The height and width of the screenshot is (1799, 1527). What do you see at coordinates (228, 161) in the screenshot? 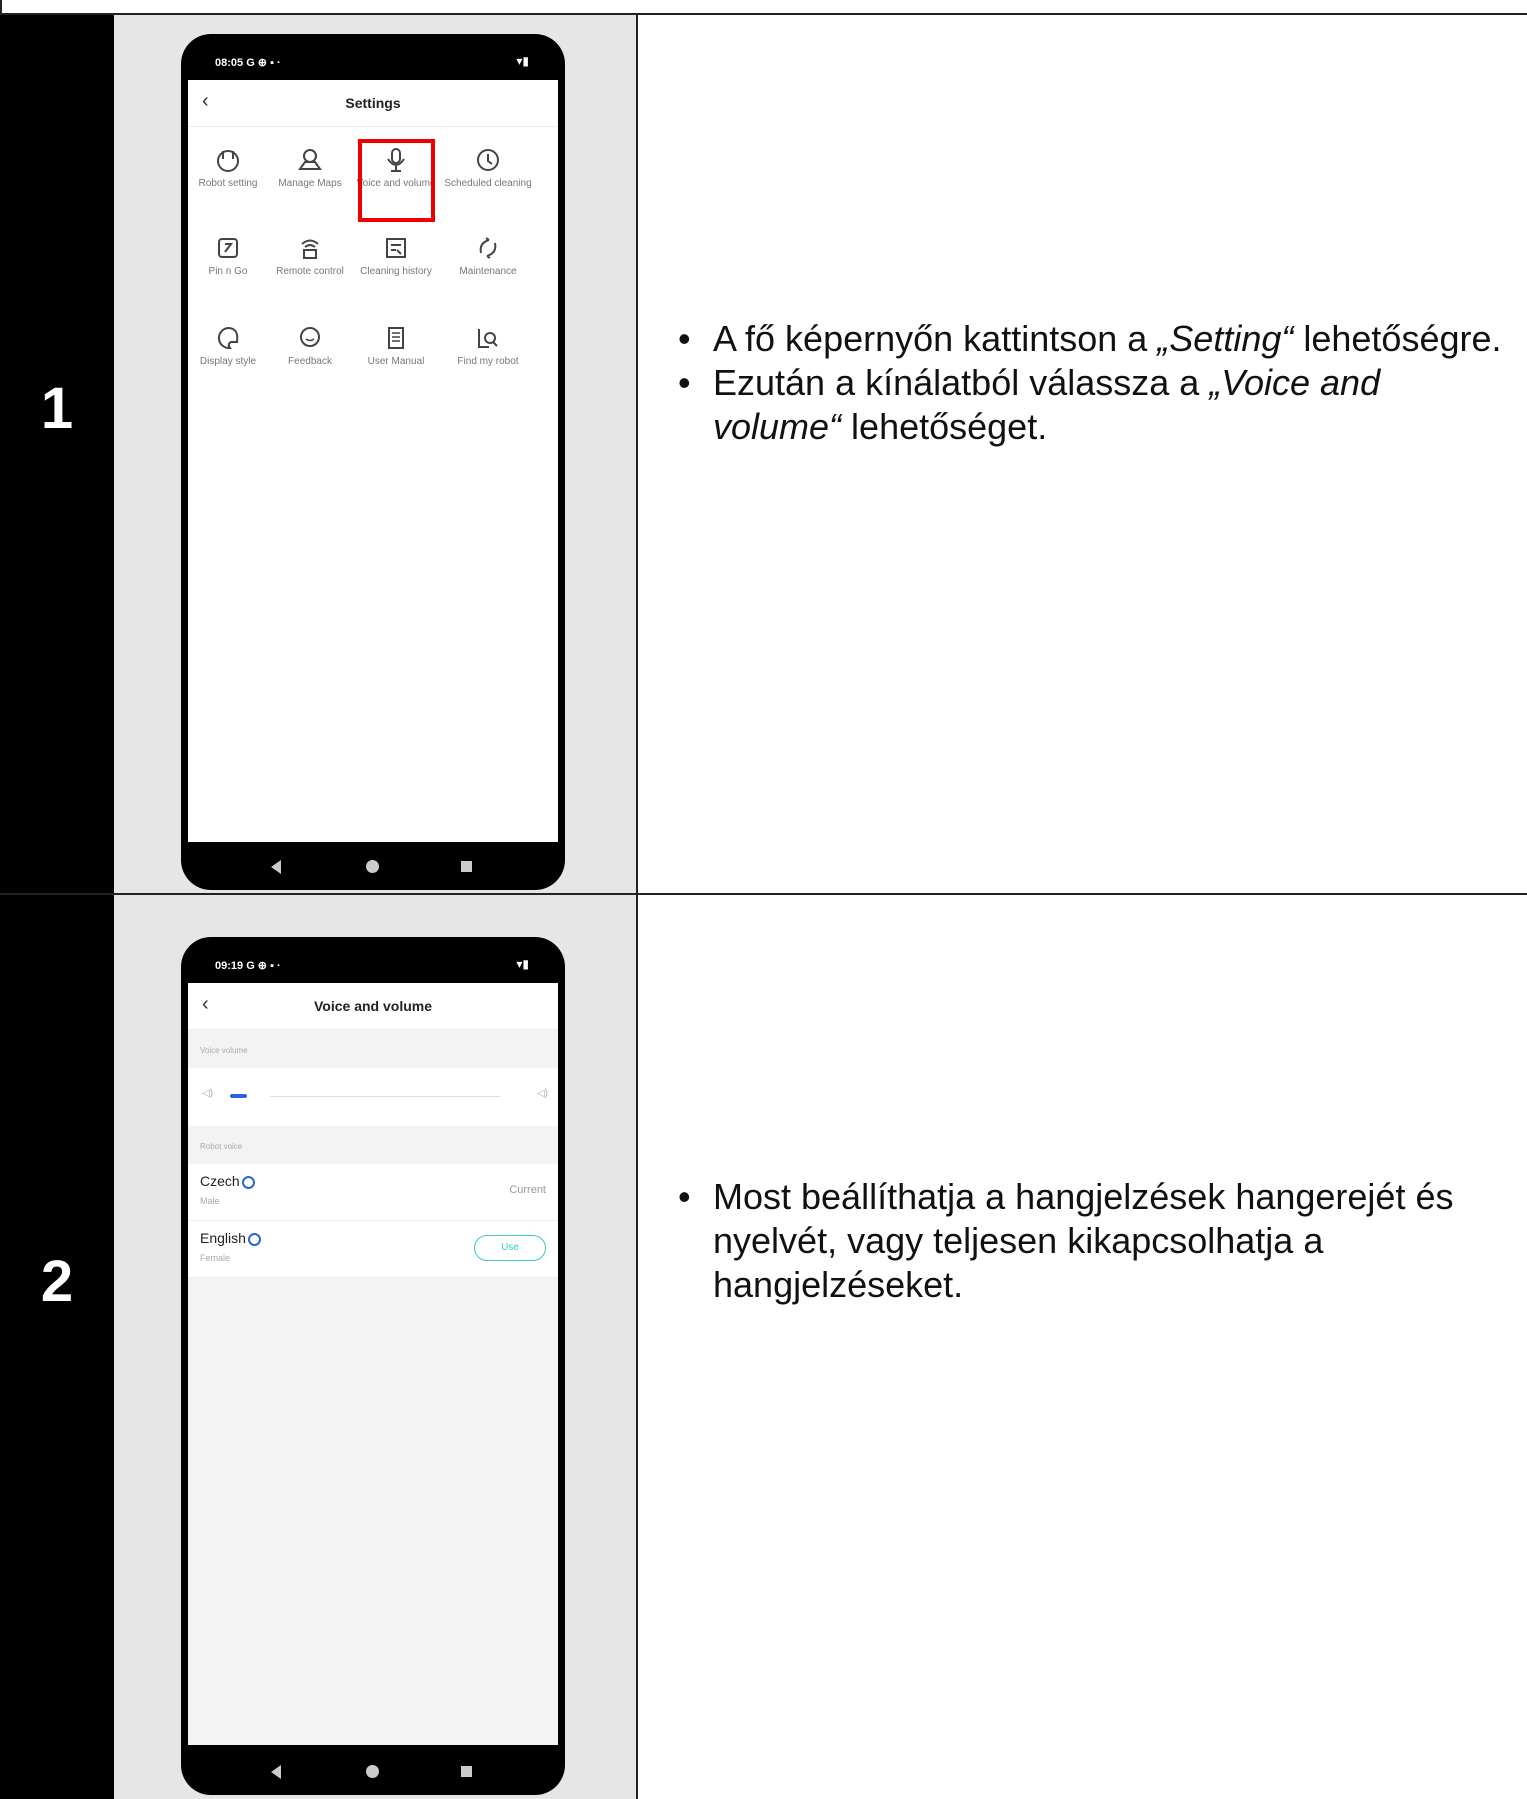
I see `robot-icon` at bounding box center [228, 161].